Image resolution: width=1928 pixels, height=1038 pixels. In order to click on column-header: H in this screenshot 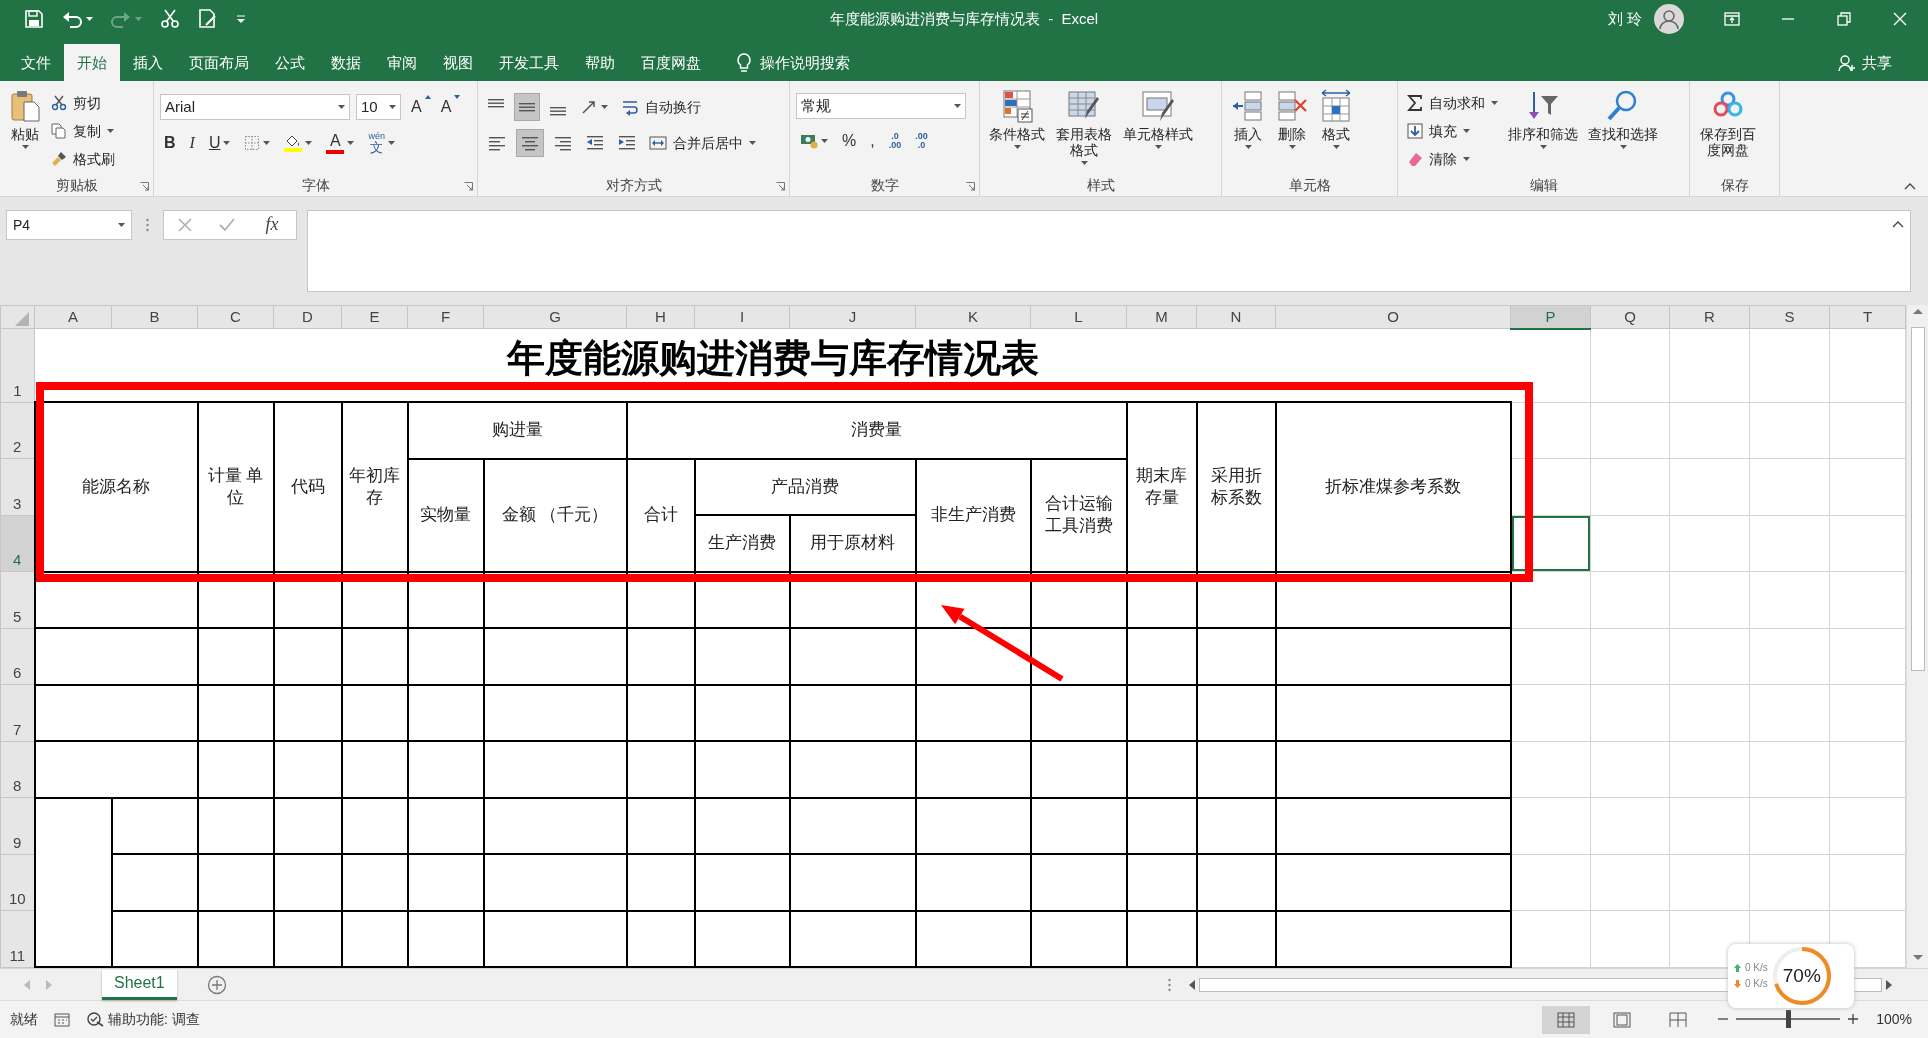, I will do `click(660, 317)`.